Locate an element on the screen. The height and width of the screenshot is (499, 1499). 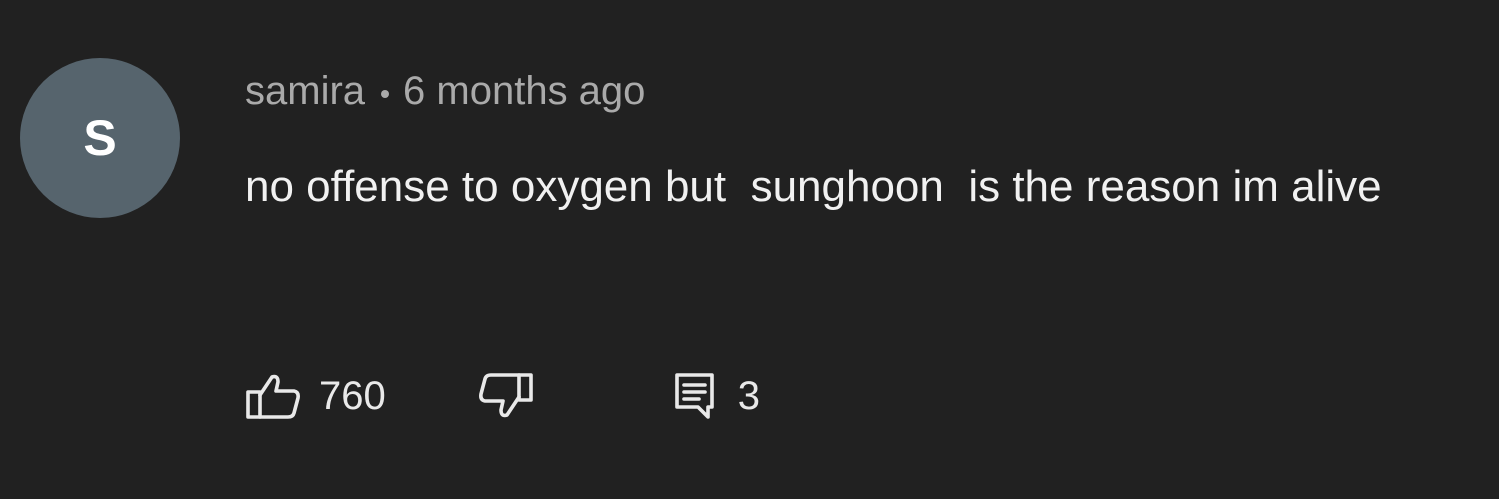
thumbs-up-icon is located at coordinates (274, 396).